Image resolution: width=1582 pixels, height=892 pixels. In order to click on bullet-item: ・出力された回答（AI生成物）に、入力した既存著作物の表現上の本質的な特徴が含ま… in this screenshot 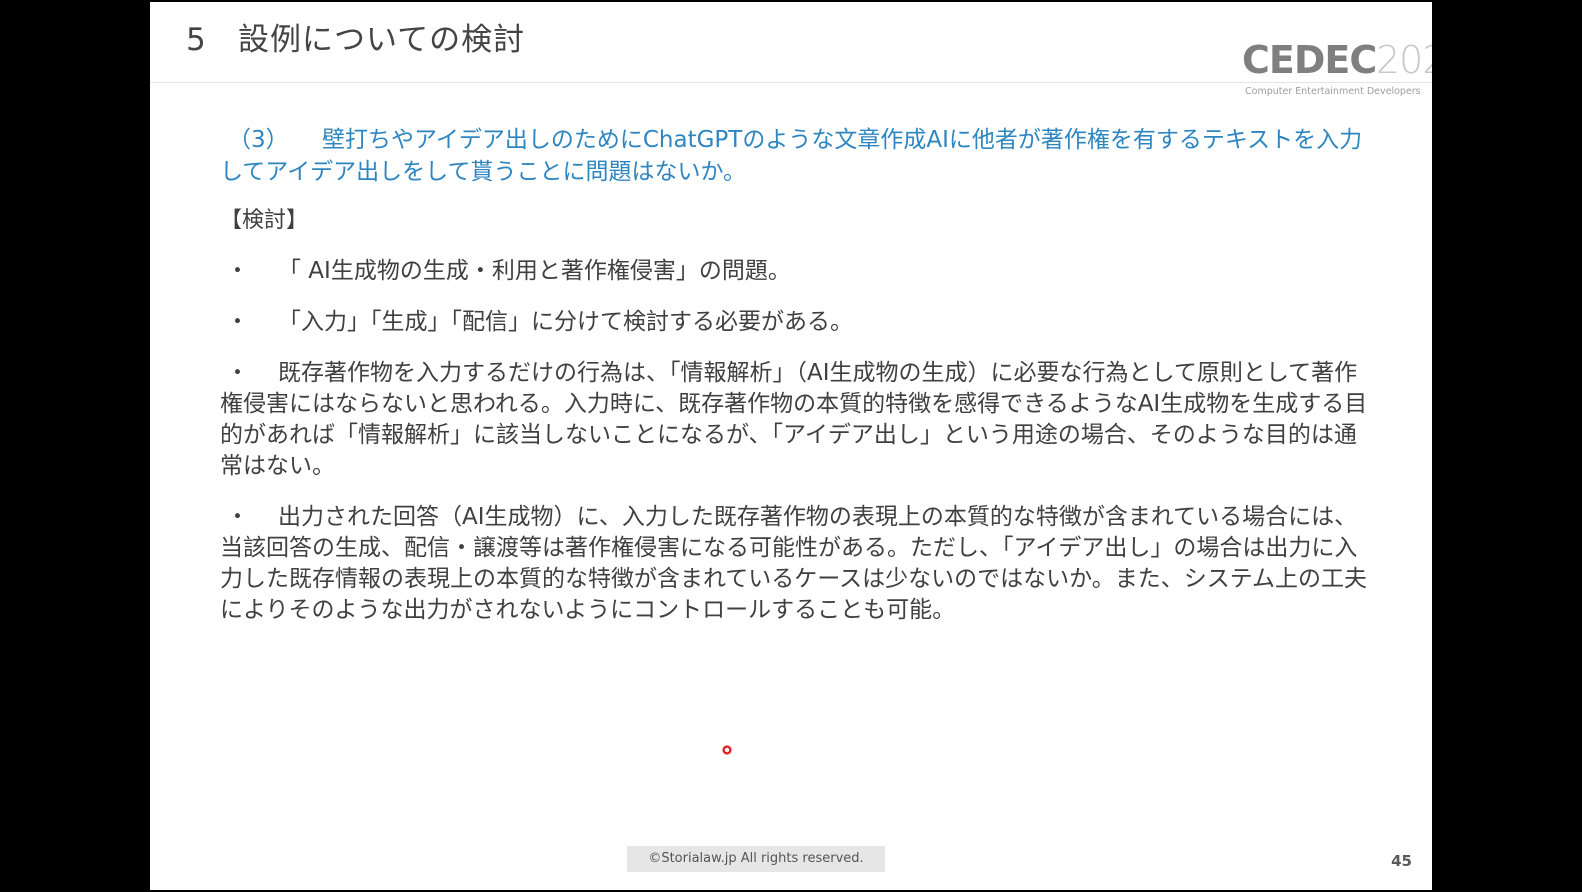, I will do `click(795, 564)`.